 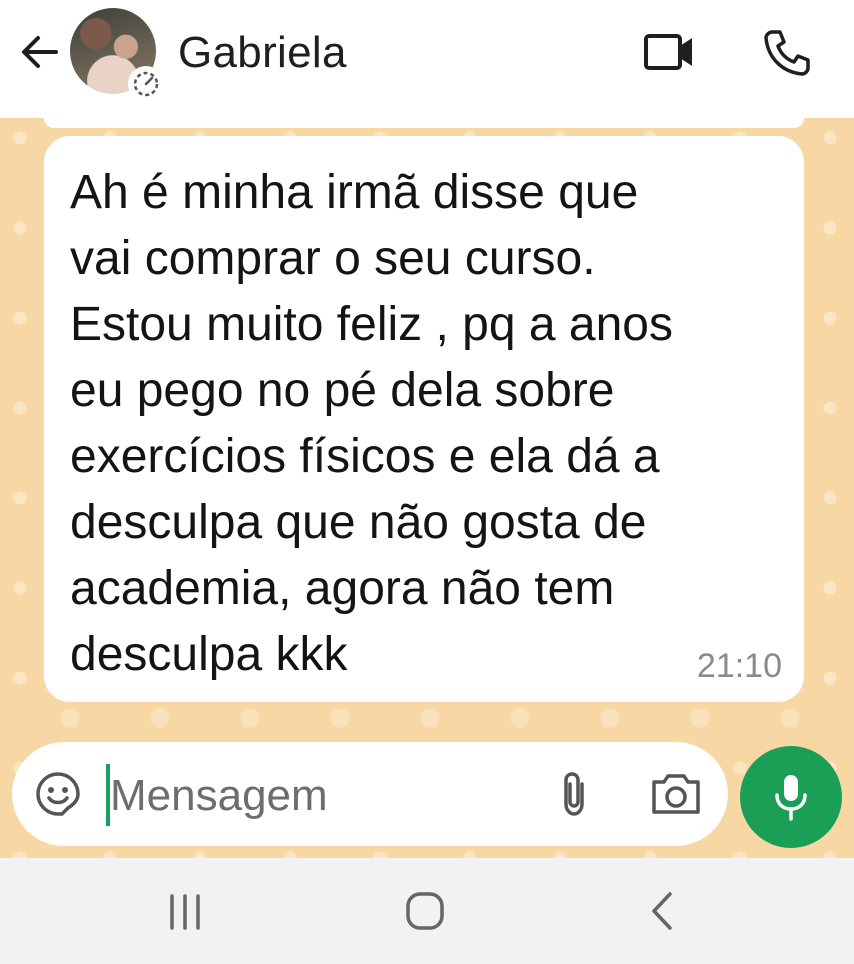 What do you see at coordinates (427, 59) in the screenshot?
I see `chat-header: Gabriela` at bounding box center [427, 59].